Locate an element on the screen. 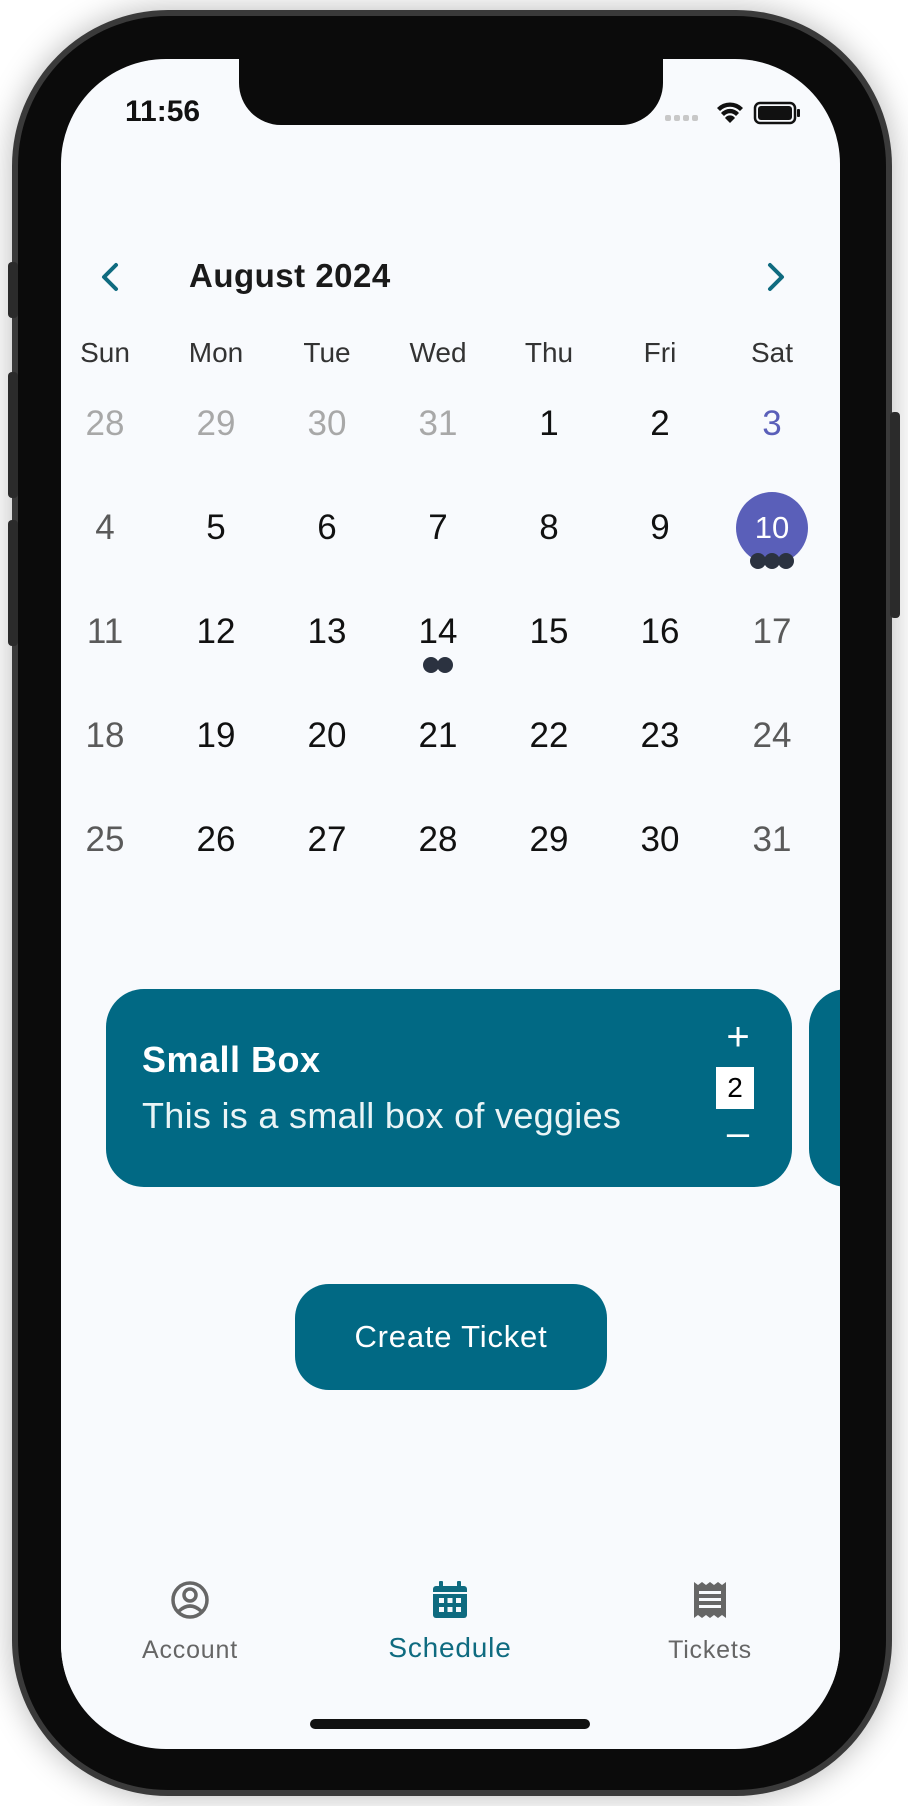 The image size is (908, 1806). day-number: 1 is located at coordinates (549, 423).